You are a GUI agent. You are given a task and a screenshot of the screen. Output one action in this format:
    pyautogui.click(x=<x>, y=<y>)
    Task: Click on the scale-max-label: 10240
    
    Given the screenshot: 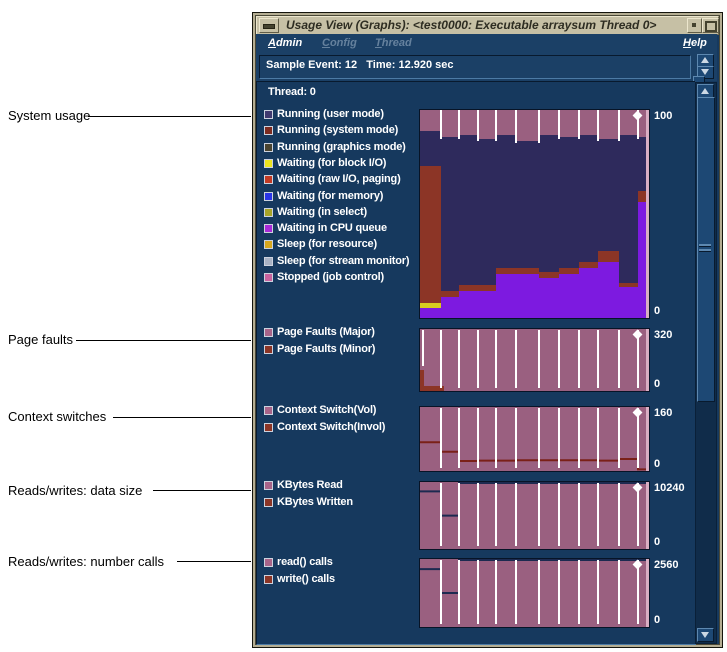 What is the action you would take?
    pyautogui.click(x=669, y=488)
    